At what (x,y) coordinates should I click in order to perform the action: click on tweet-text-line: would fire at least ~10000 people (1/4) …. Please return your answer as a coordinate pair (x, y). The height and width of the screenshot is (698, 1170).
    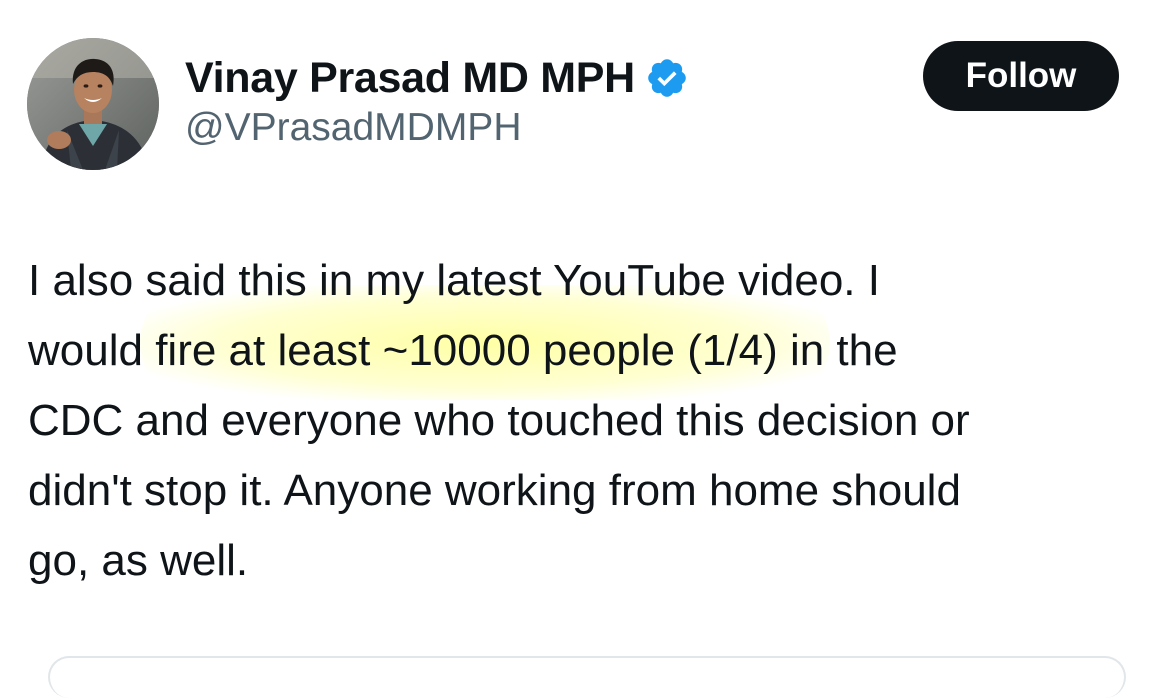
    Looking at the image, I should click on (463, 350).